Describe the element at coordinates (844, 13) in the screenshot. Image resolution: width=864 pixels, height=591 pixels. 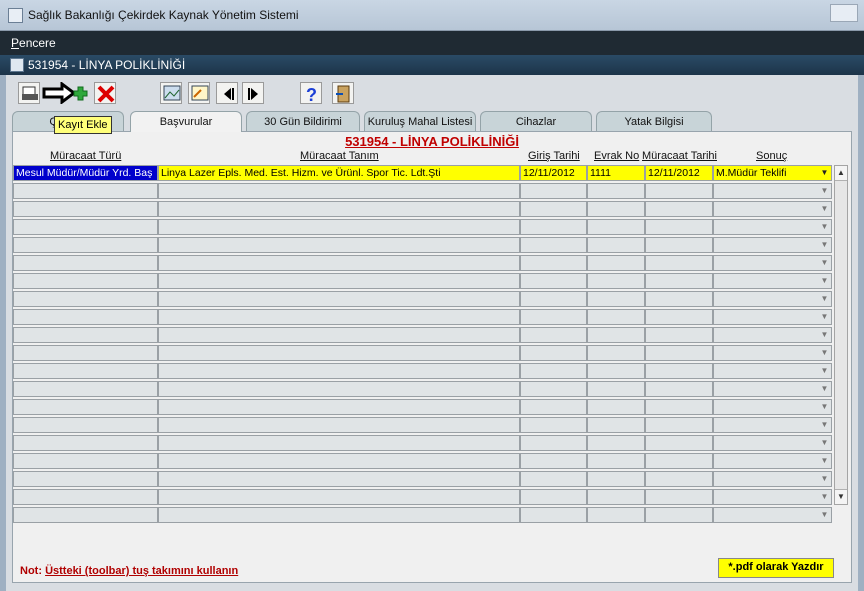
I see `window-control-button` at that location.